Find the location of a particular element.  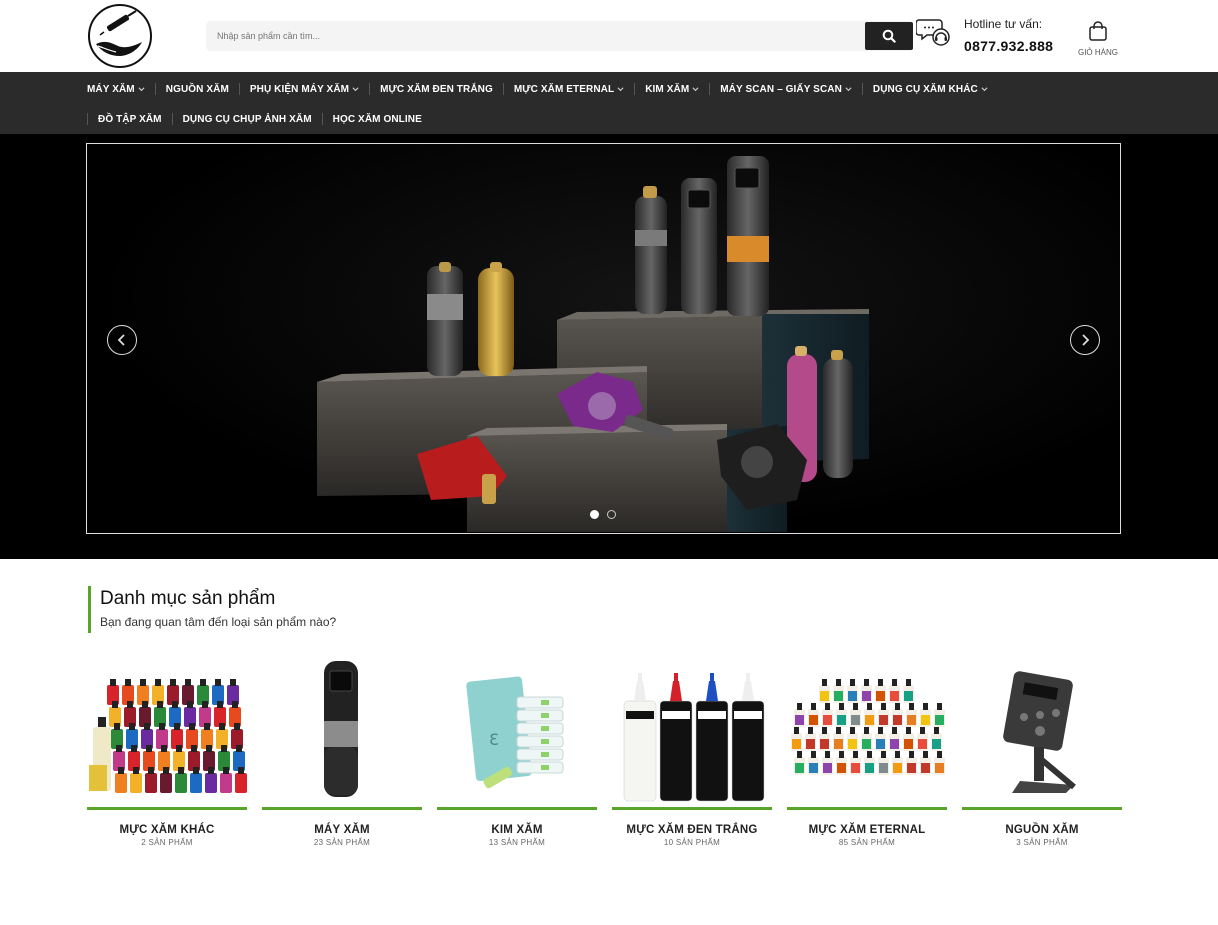

category-card: Ɛ KIM XĂM 13 SẢN PHẨM is located at coordinates (517, 751).